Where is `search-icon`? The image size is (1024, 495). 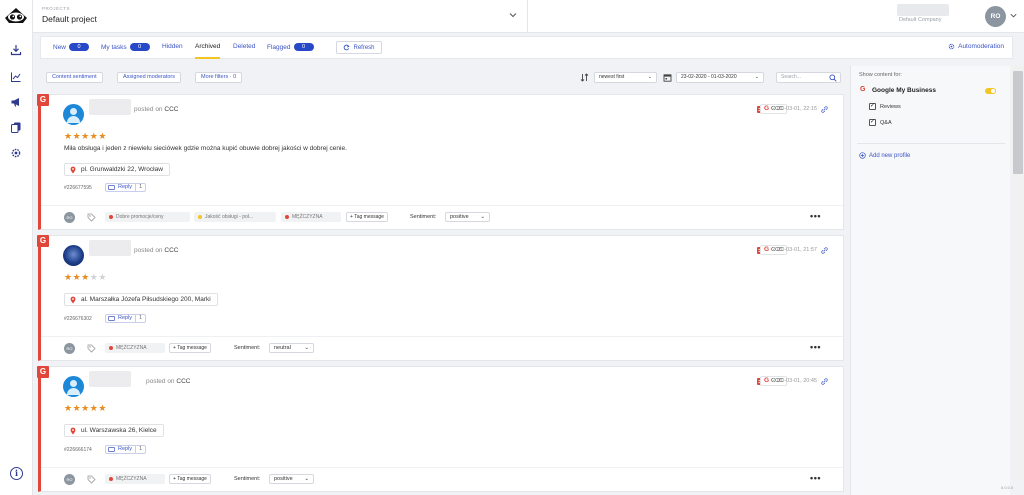 search-icon is located at coordinates (833, 78).